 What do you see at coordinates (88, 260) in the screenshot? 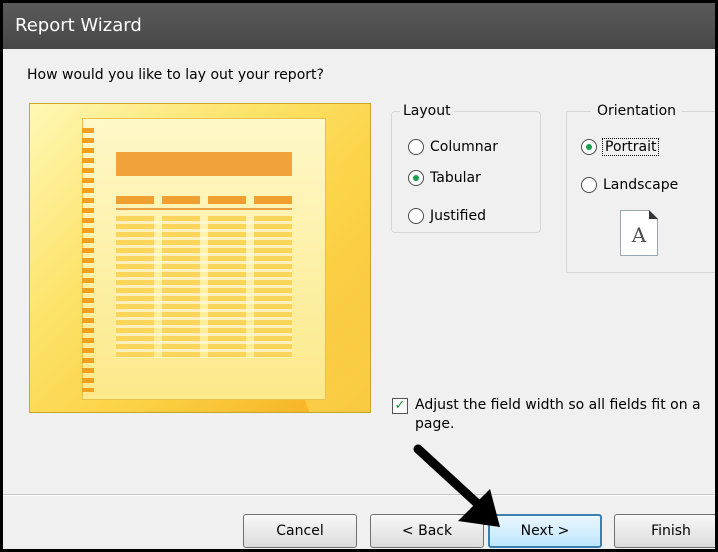
I see `preview-binding` at bounding box center [88, 260].